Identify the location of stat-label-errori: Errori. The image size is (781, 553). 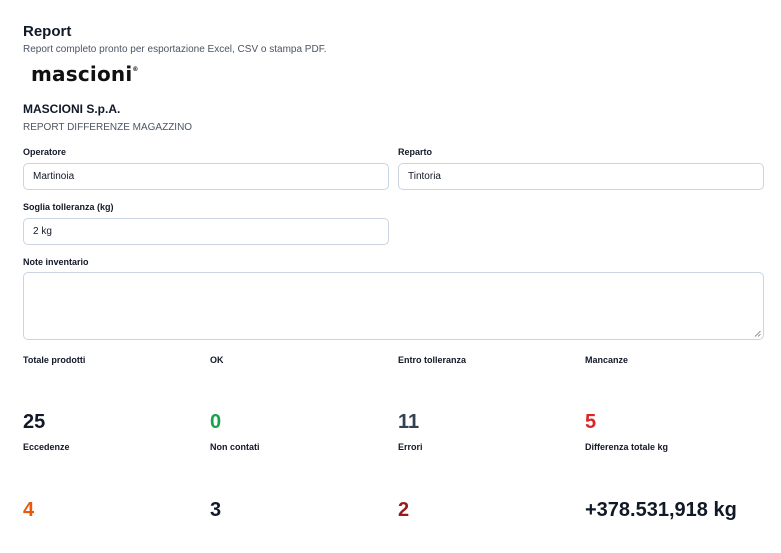
(410, 447).